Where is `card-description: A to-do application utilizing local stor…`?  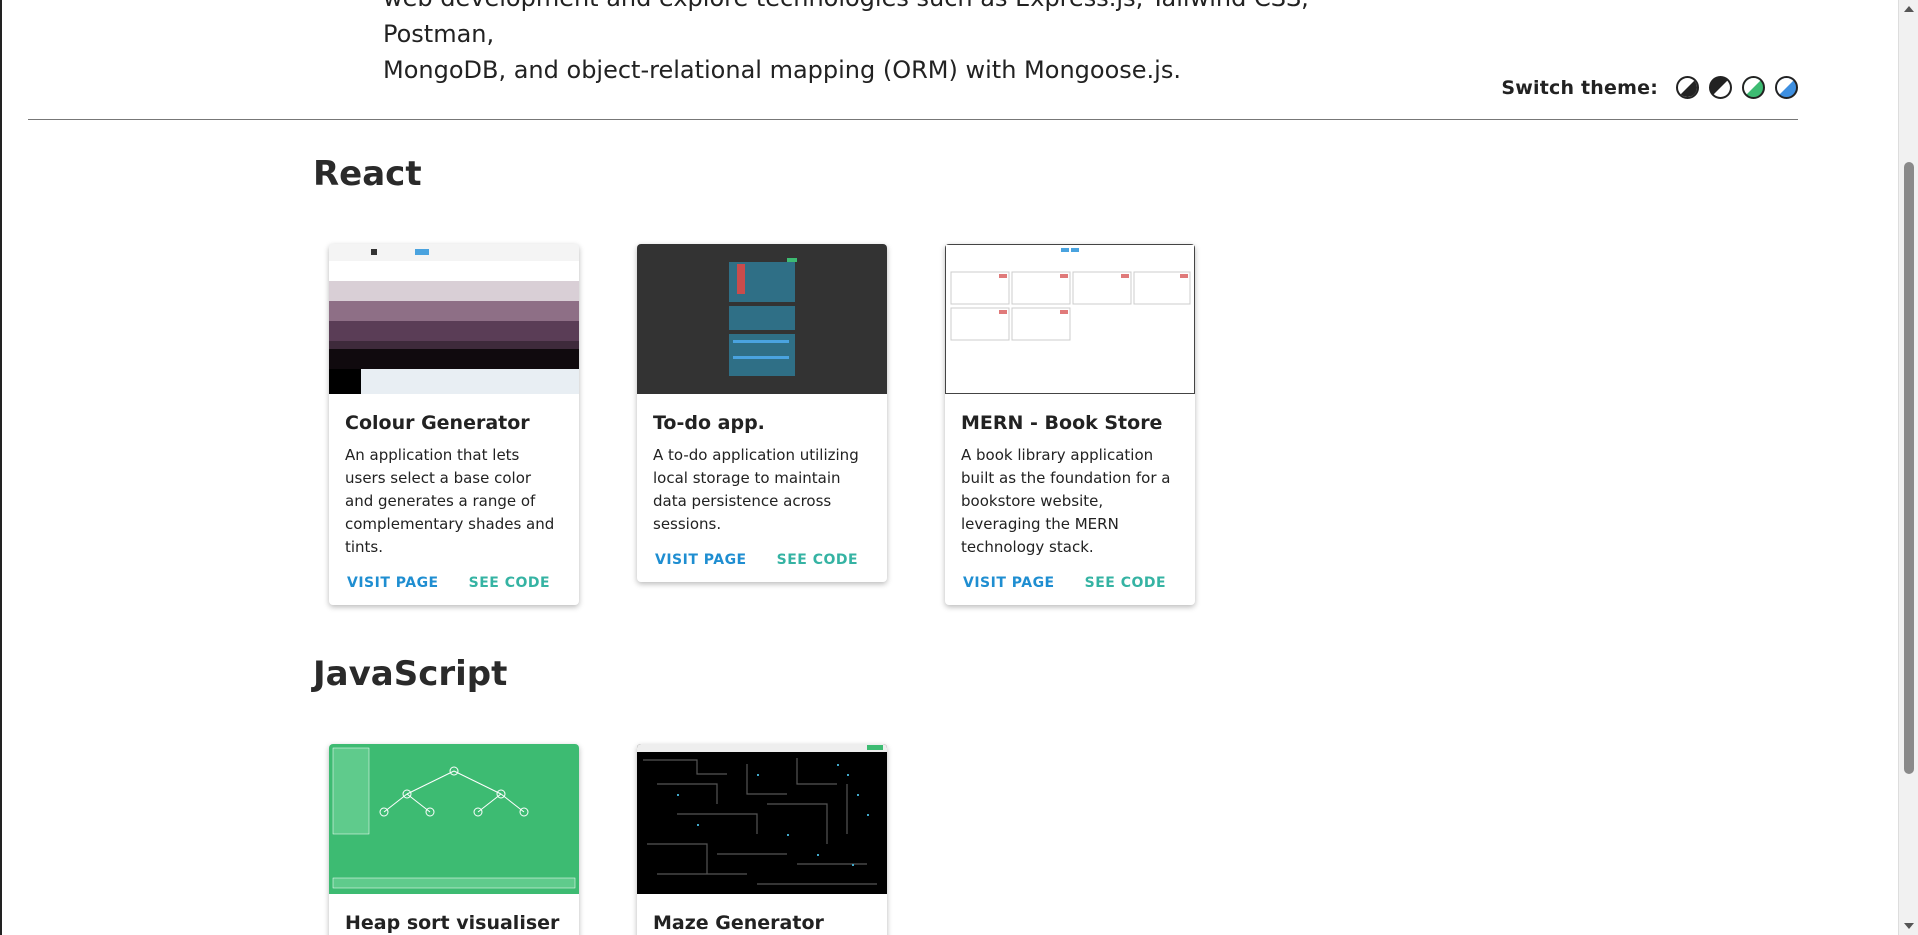
card-description: A to-do application utilizing local stor… is located at coordinates (756, 489).